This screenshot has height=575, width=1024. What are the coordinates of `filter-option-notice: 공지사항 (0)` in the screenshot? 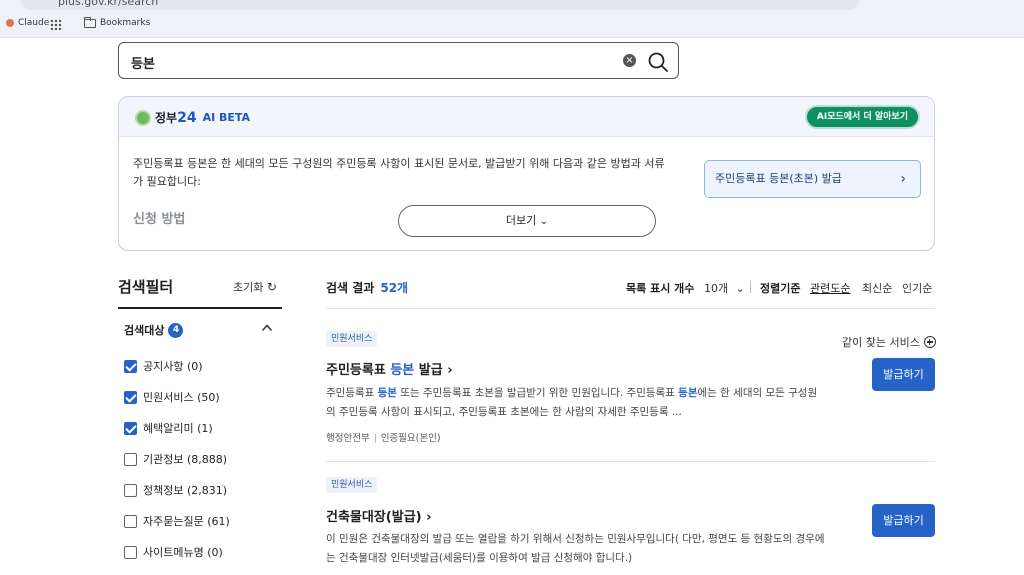 It's located at (163, 366).